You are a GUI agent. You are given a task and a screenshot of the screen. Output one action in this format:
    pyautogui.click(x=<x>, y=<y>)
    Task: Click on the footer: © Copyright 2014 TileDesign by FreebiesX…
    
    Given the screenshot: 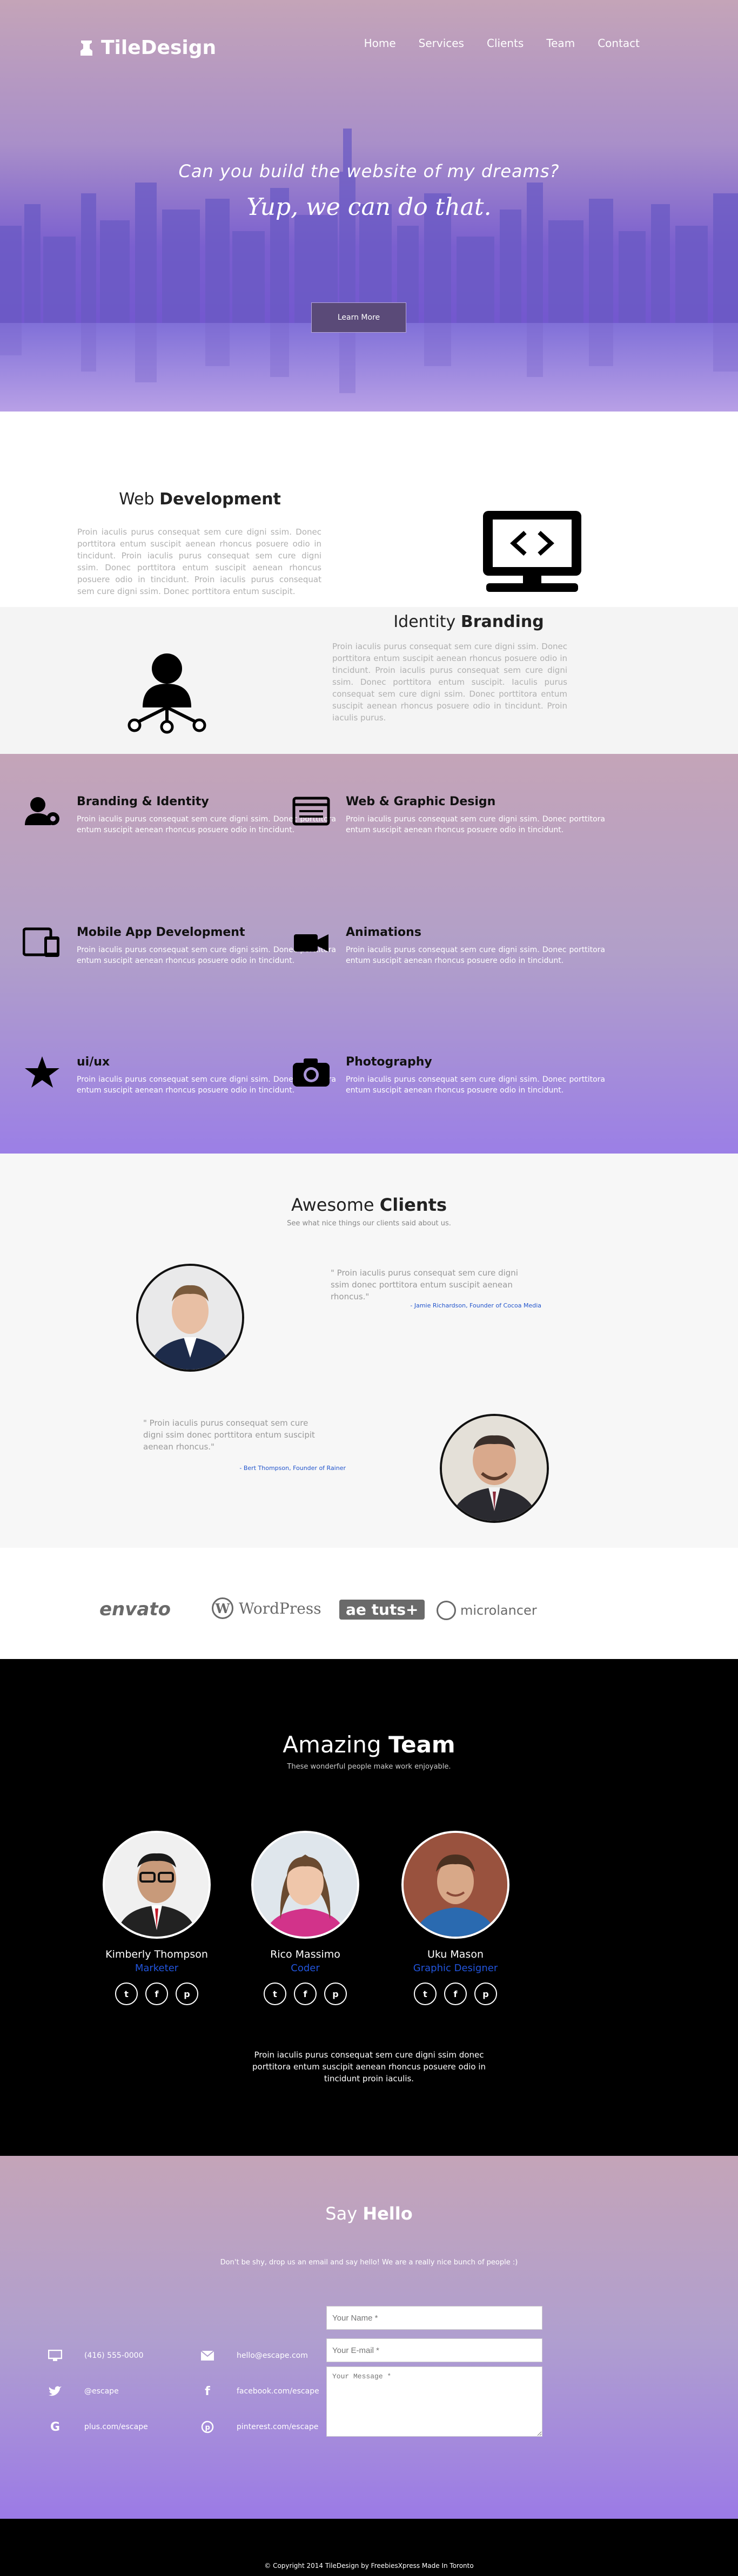 What is the action you would take?
    pyautogui.click(x=369, y=2547)
    